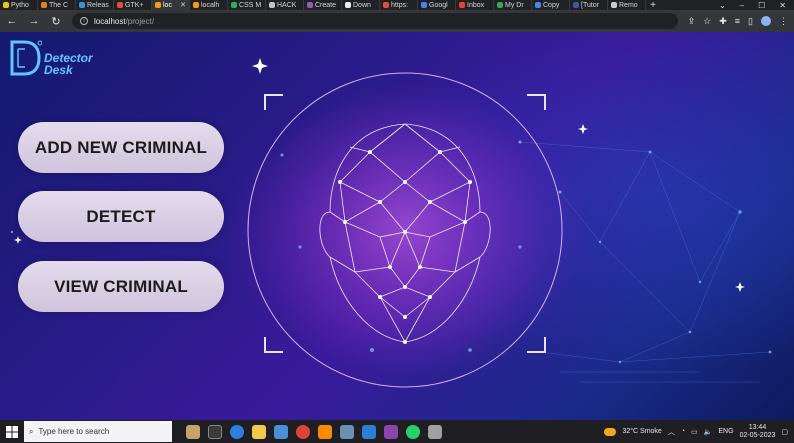  Describe the element at coordinates (98, 5) in the screenshot. I see `tab-label: Releas` at that location.